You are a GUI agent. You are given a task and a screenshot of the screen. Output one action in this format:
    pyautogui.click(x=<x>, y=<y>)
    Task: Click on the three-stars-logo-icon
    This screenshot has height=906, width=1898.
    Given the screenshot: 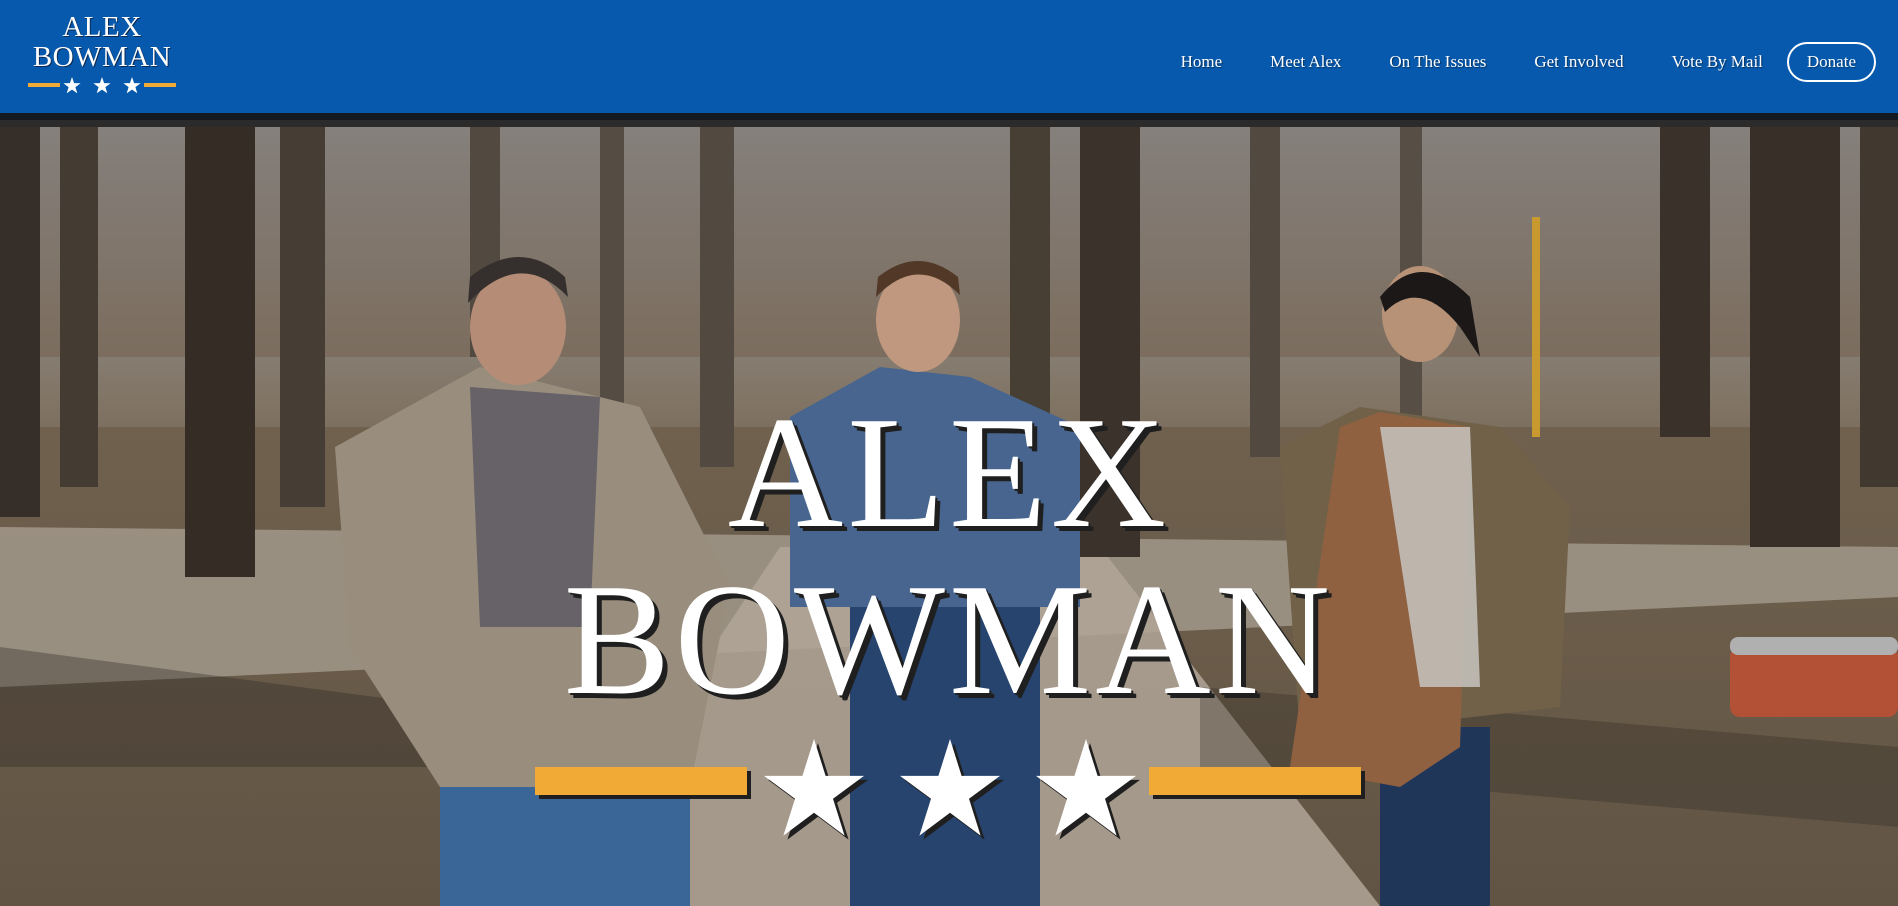 What is the action you would take?
    pyautogui.click(x=102, y=85)
    